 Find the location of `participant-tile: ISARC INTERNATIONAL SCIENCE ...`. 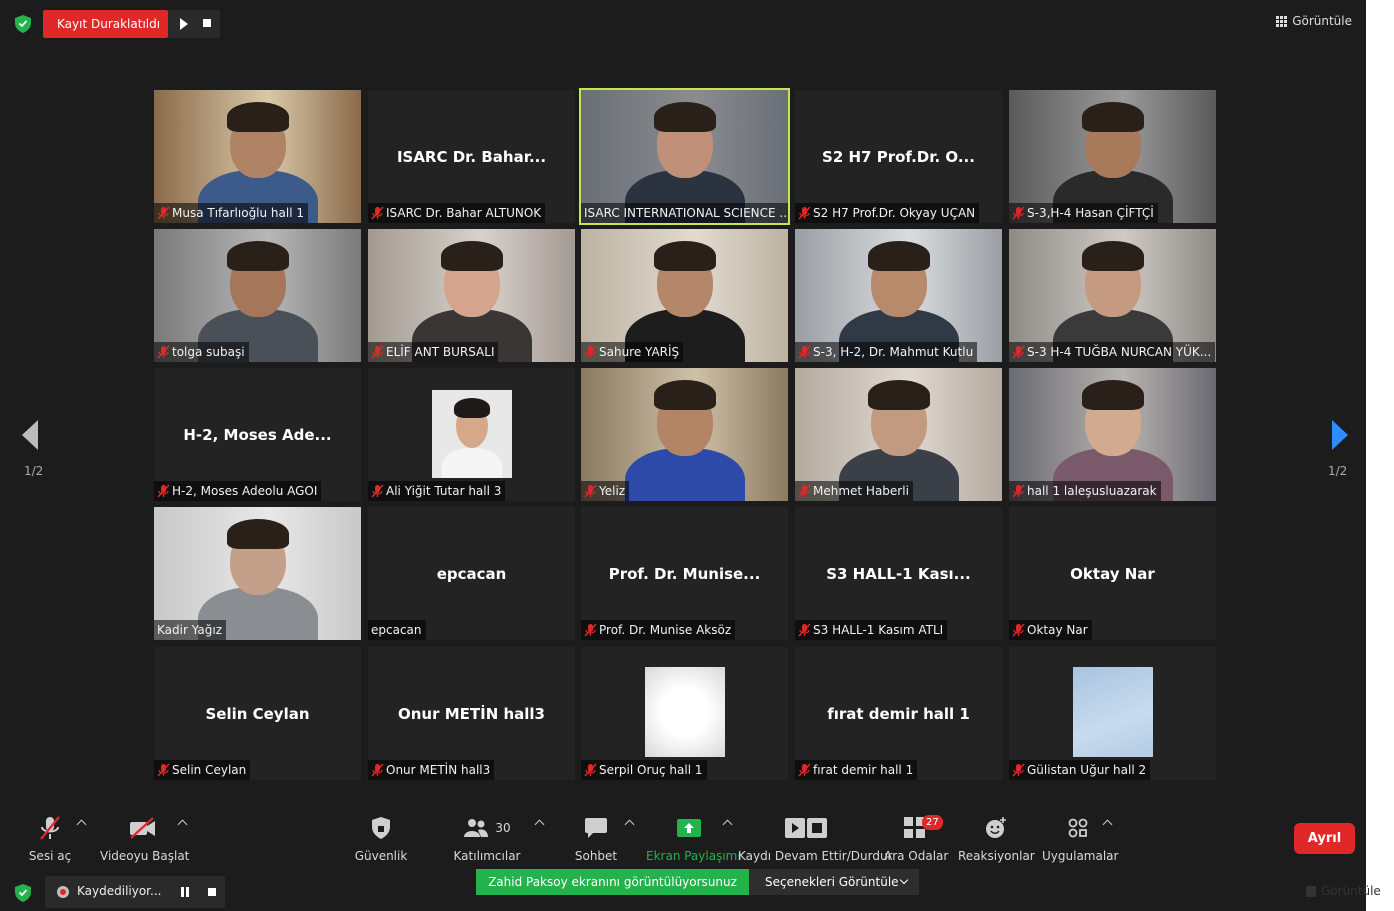

participant-tile: ISARC INTERNATIONAL SCIENCE ... is located at coordinates (684, 156).